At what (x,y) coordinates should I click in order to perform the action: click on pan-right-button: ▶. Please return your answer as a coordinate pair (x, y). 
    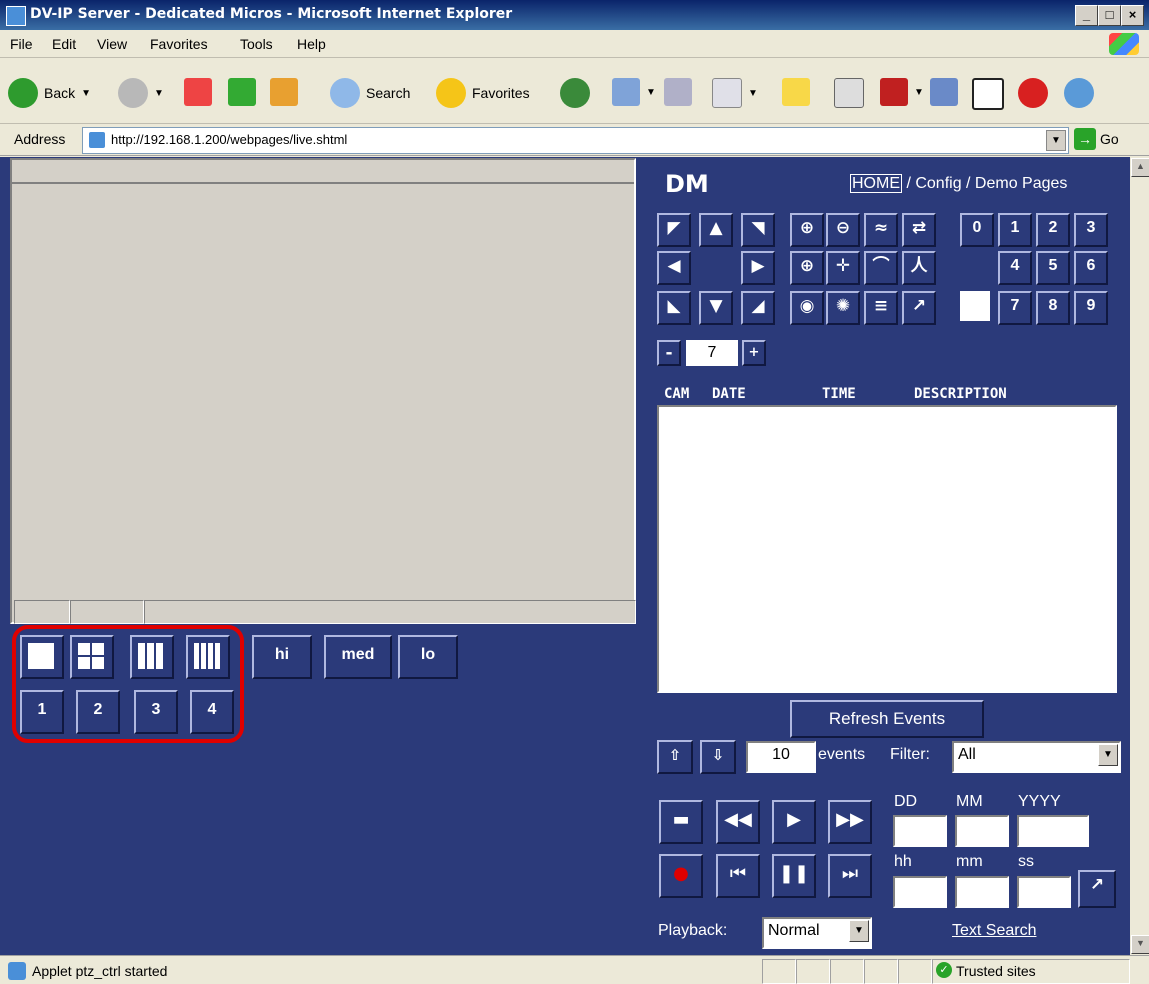
    Looking at the image, I should click on (758, 268).